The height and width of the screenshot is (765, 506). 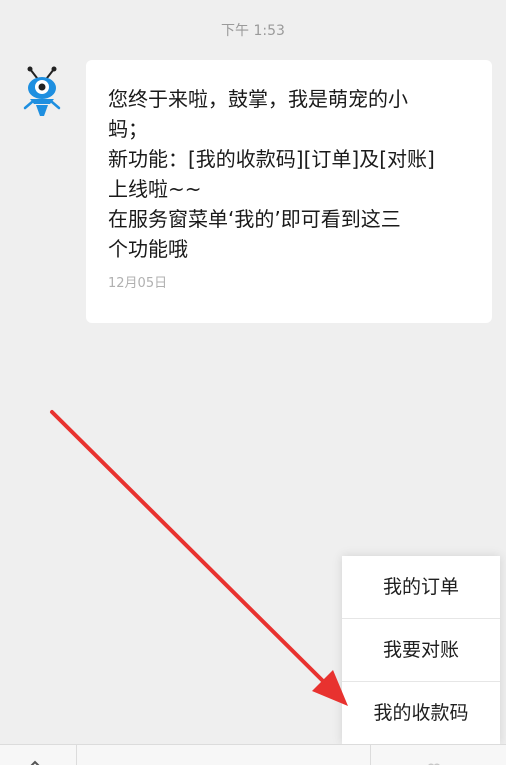 What do you see at coordinates (421, 713) in the screenshot?
I see `menu-item-my-payment-code: 我的收款码` at bounding box center [421, 713].